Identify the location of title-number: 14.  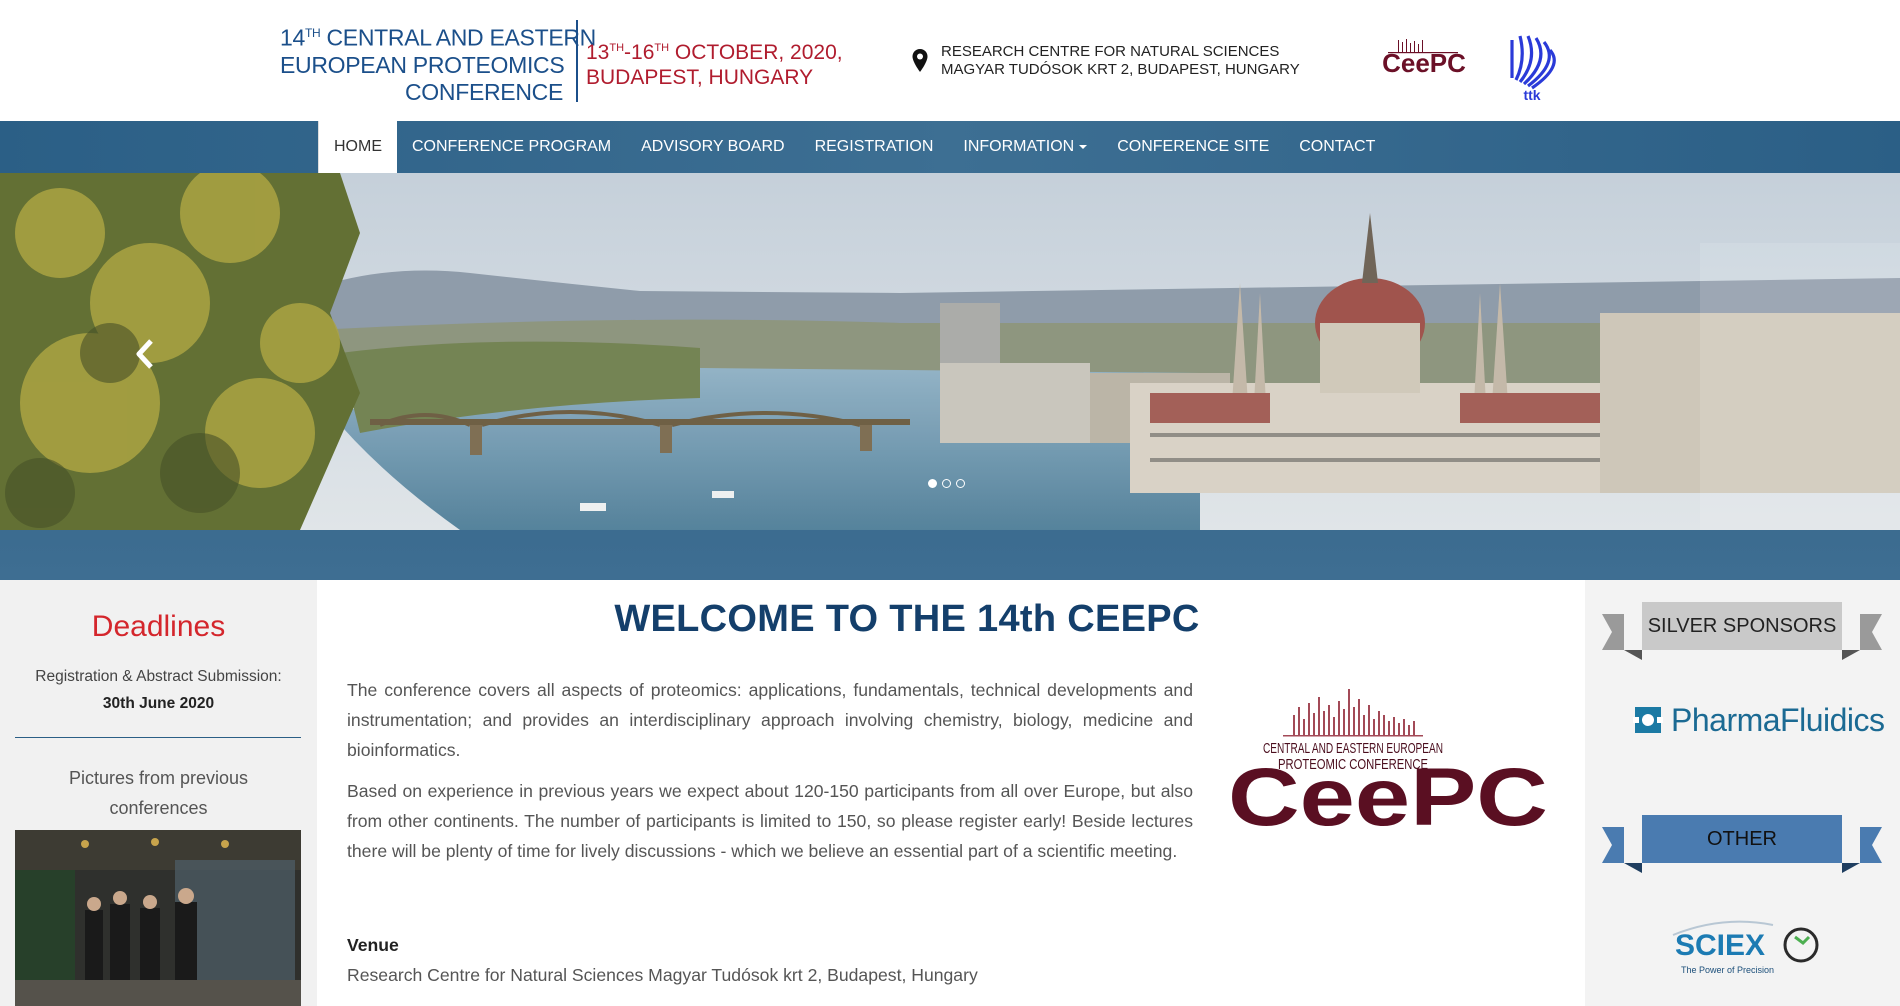
(292, 37).